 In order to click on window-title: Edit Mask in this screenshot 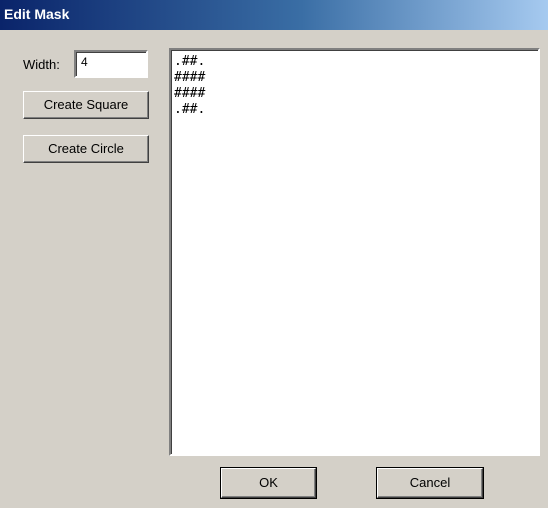, I will do `click(37, 14)`.